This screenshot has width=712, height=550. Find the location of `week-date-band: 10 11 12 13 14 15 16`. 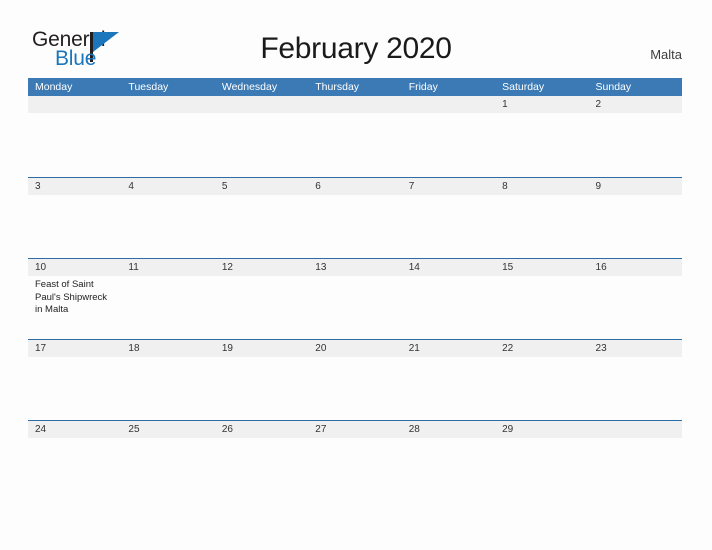

week-date-band: 10 11 12 13 14 15 16 is located at coordinates (355, 267).